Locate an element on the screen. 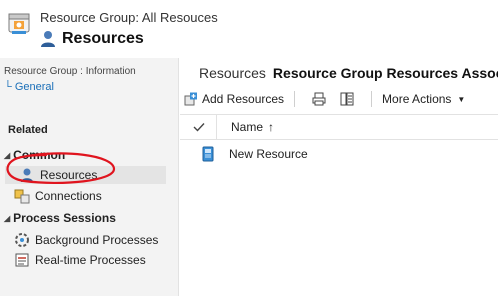 The height and width of the screenshot is (296, 498). group-process-sessions: ◢ Process Sessions is located at coordinates (60, 218).